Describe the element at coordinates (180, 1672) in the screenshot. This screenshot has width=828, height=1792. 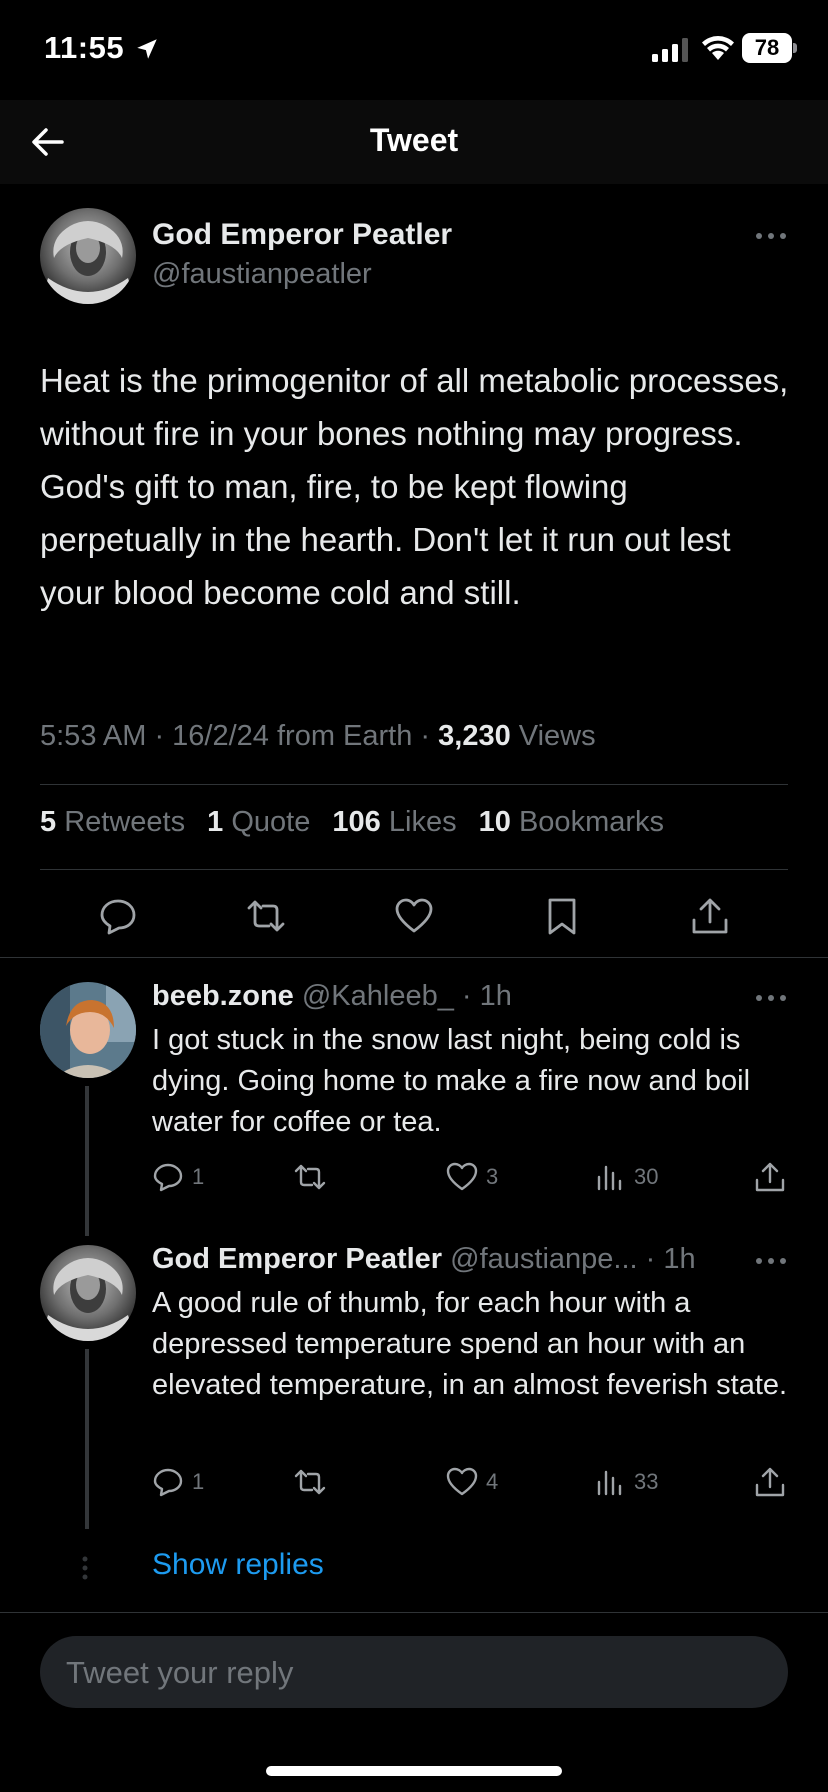
I see `reply-input-placeholder: Tweet your reply` at that location.